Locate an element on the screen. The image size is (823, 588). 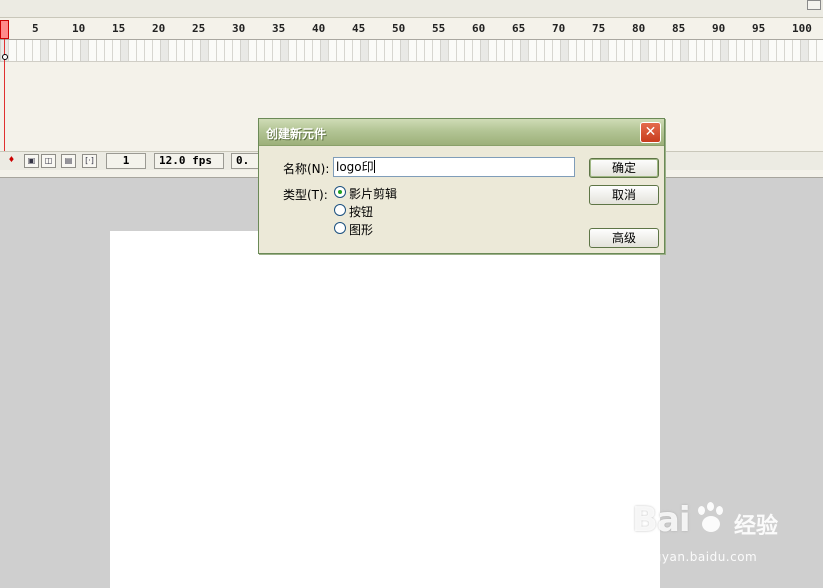
ruler-label: 25 is located at coordinates (199, 28).